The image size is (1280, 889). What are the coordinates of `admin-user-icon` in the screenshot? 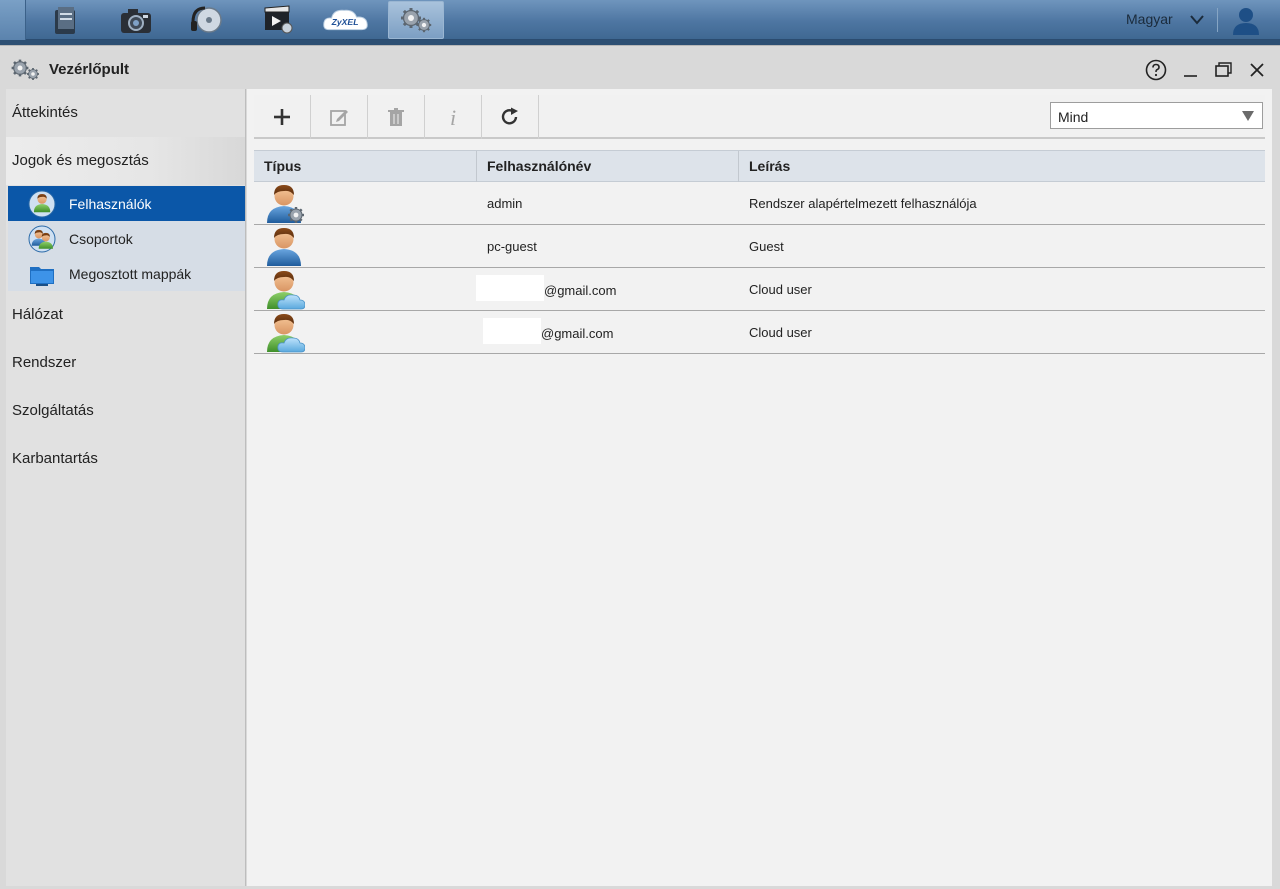 It's located at (286, 204).